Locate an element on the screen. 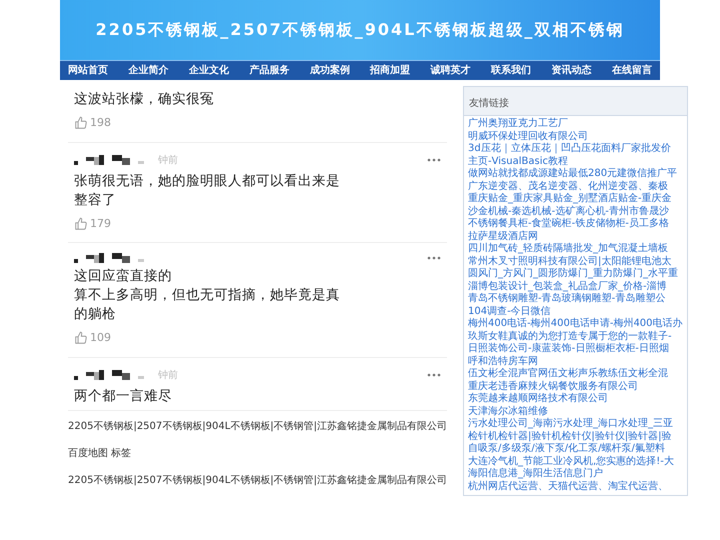 This screenshot has height=540, width=720. friend-link: 四川加气砖_轻质砖隔墙批发_加气混凝土墙板 is located at coordinates (575, 249).